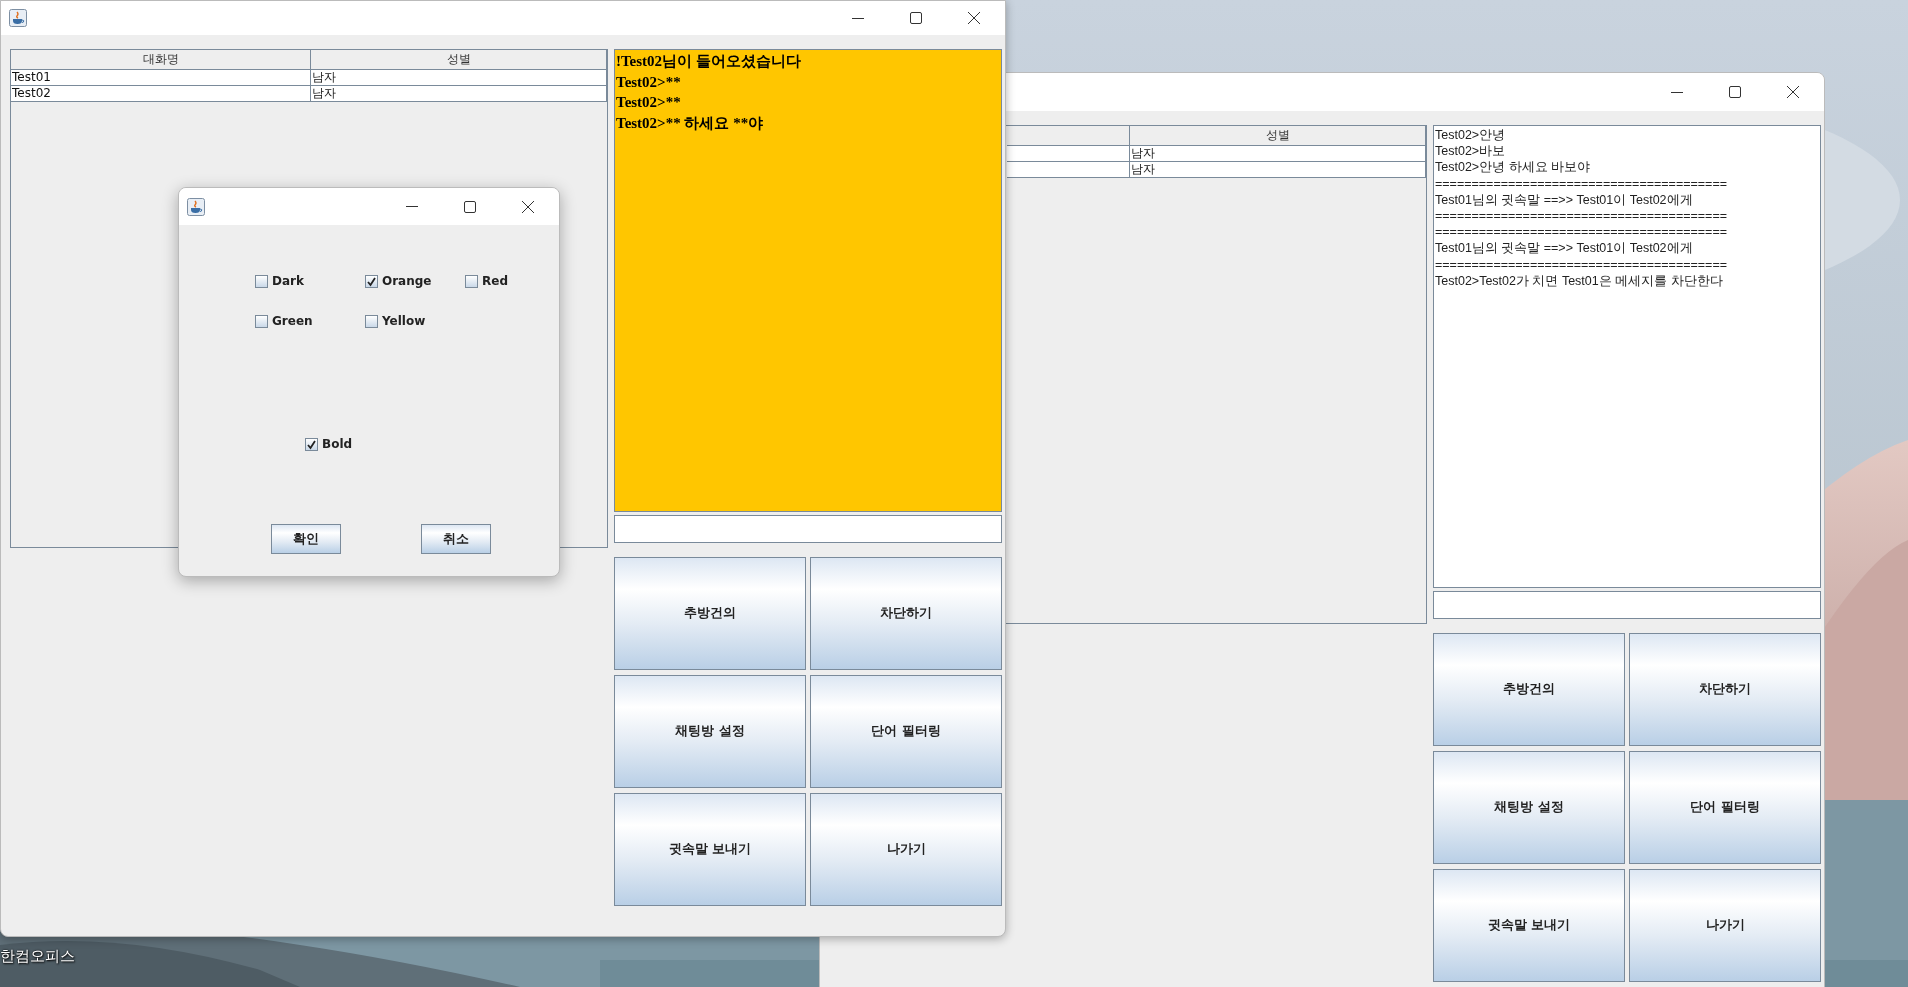  What do you see at coordinates (1471, 151) in the screenshot?
I see `chat-message: Test02>바보` at bounding box center [1471, 151].